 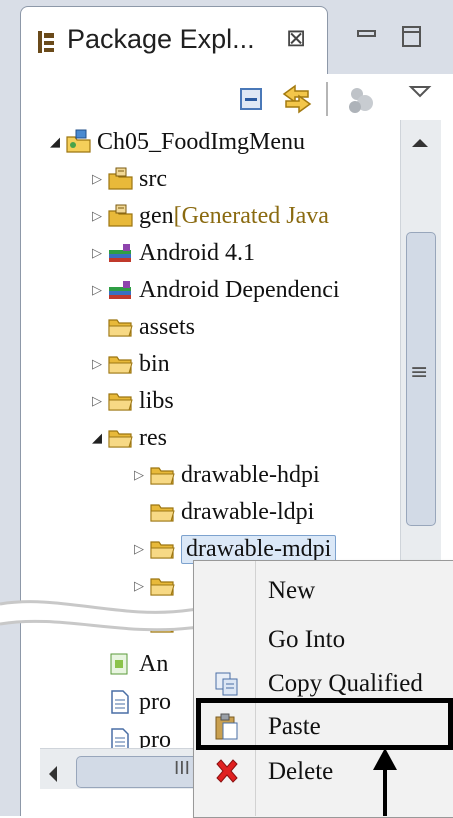 What do you see at coordinates (53, 774) in the screenshot?
I see `scroll-left-icon` at bounding box center [53, 774].